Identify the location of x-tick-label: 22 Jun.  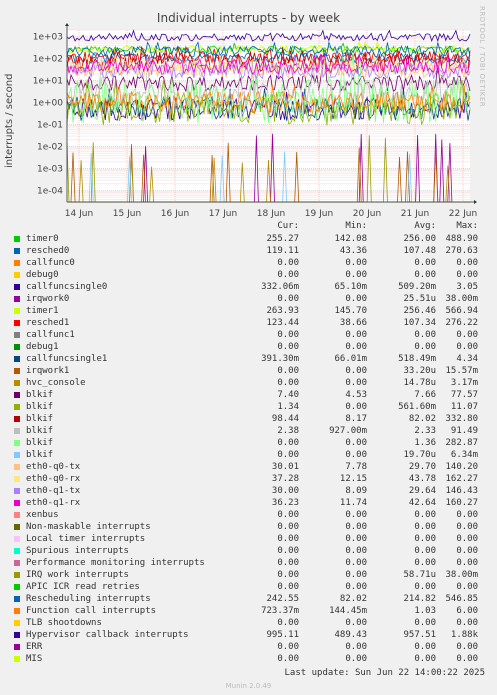
(463, 214).